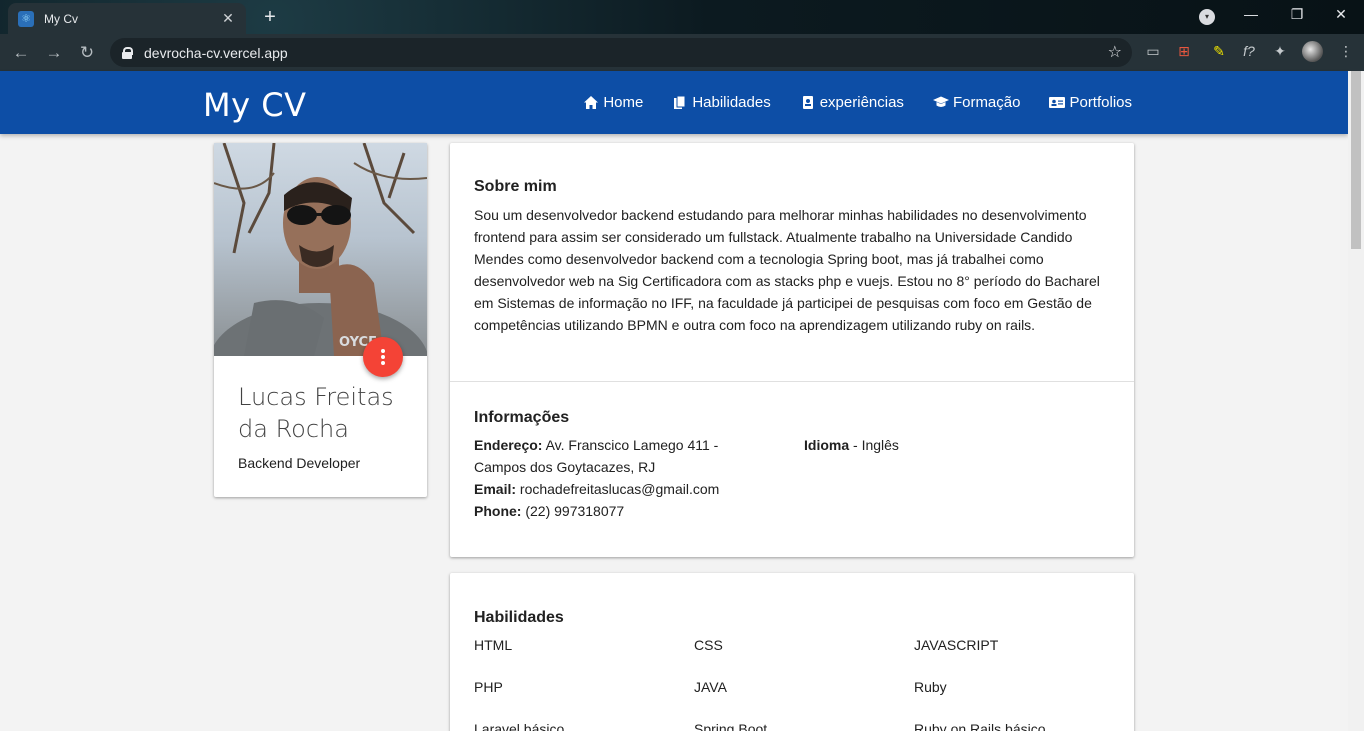 The height and width of the screenshot is (731, 1364). What do you see at coordinates (930, 687) in the screenshot?
I see `skill-item: Ruby` at bounding box center [930, 687].